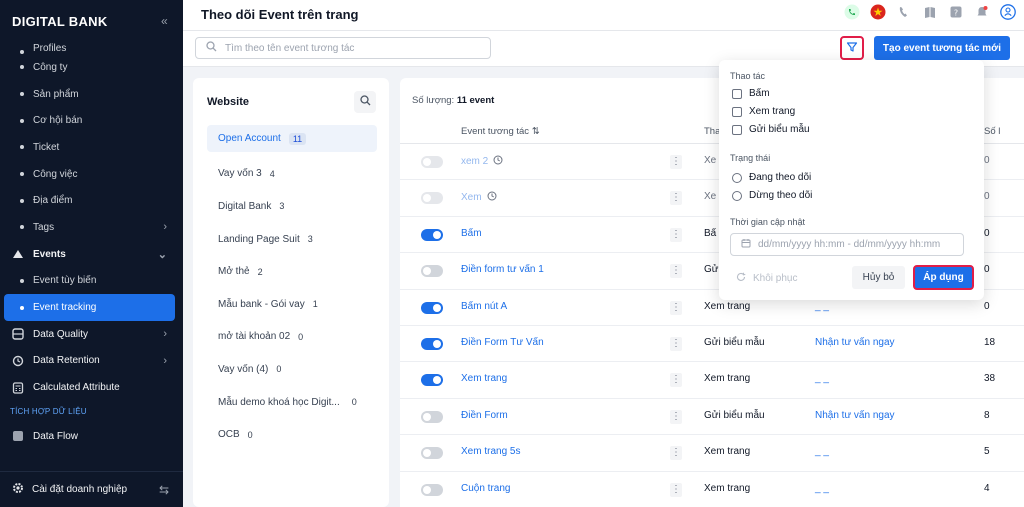 The width and height of the screenshot is (1024, 507). I want to click on website-item: Vay vốn 34, so click(292, 174).